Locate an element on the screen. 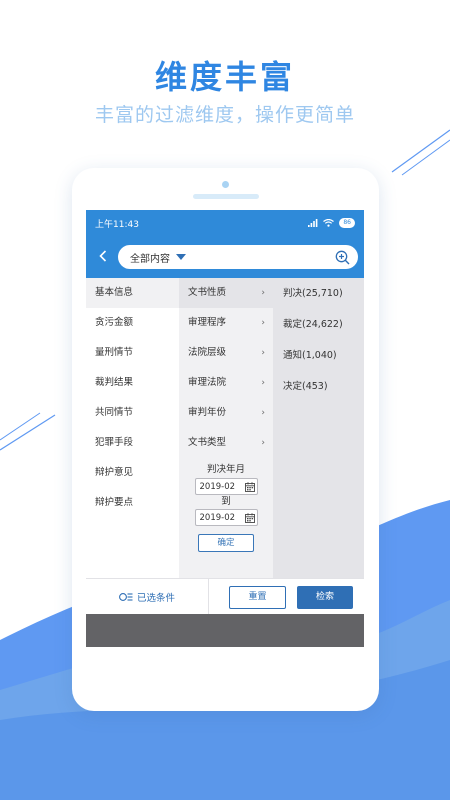  date-to-field: 2019-02 is located at coordinates (226, 517).